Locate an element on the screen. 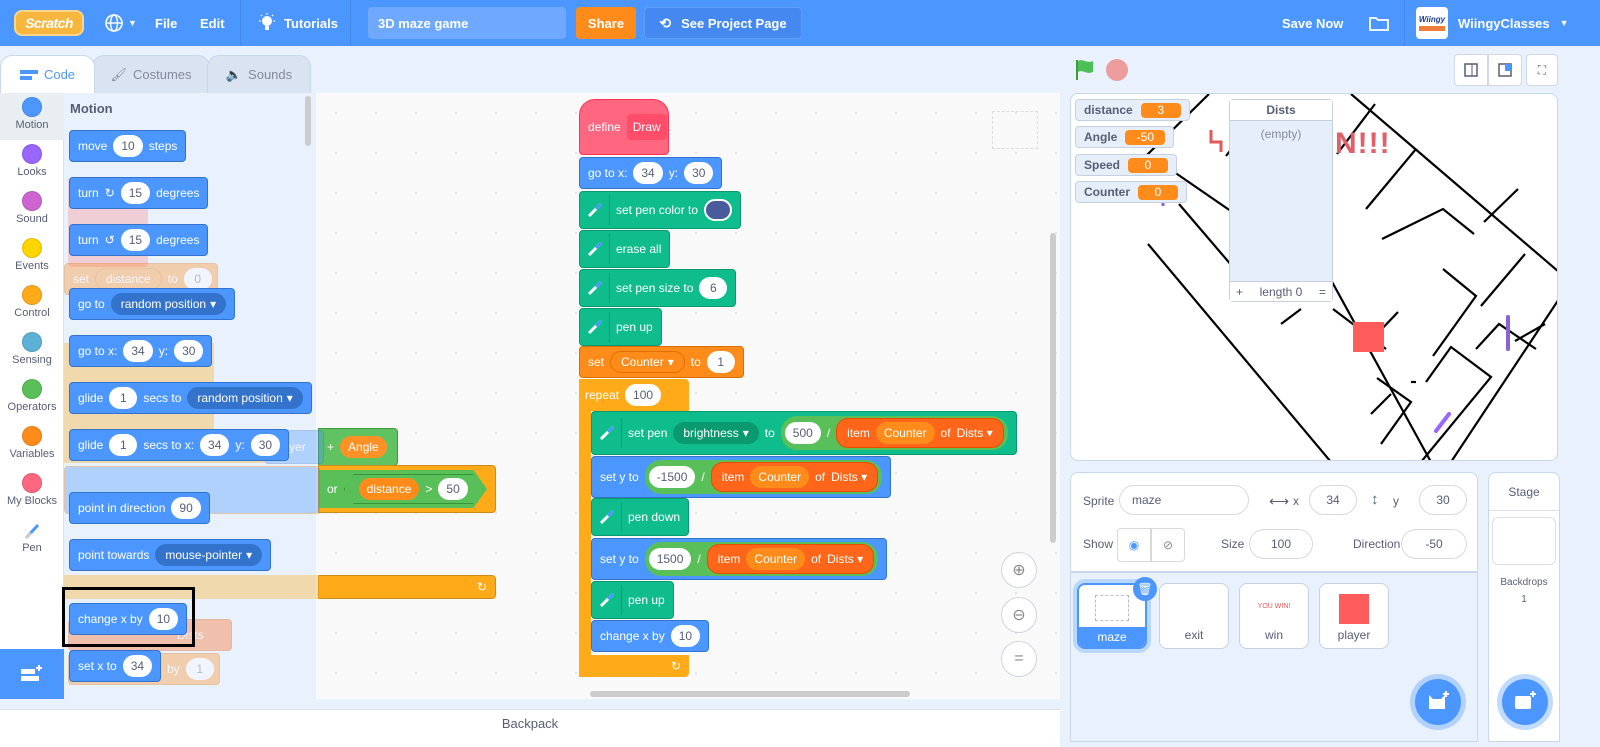 The height and width of the screenshot is (747, 1600). variable-monitor-speed: Speed 0 is located at coordinates (1126, 165).